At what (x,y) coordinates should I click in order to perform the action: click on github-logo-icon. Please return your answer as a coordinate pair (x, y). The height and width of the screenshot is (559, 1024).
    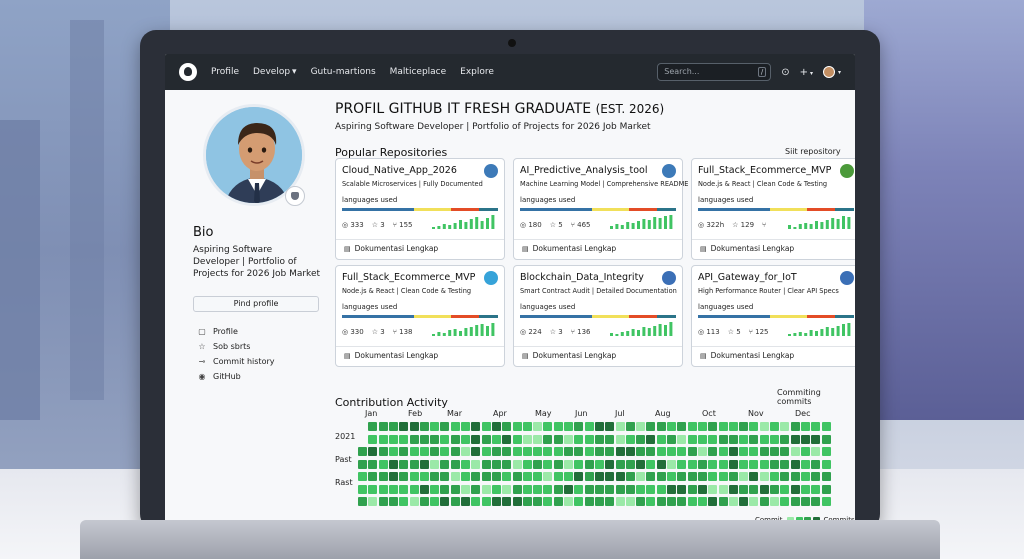
    Looking at the image, I should click on (188, 72).